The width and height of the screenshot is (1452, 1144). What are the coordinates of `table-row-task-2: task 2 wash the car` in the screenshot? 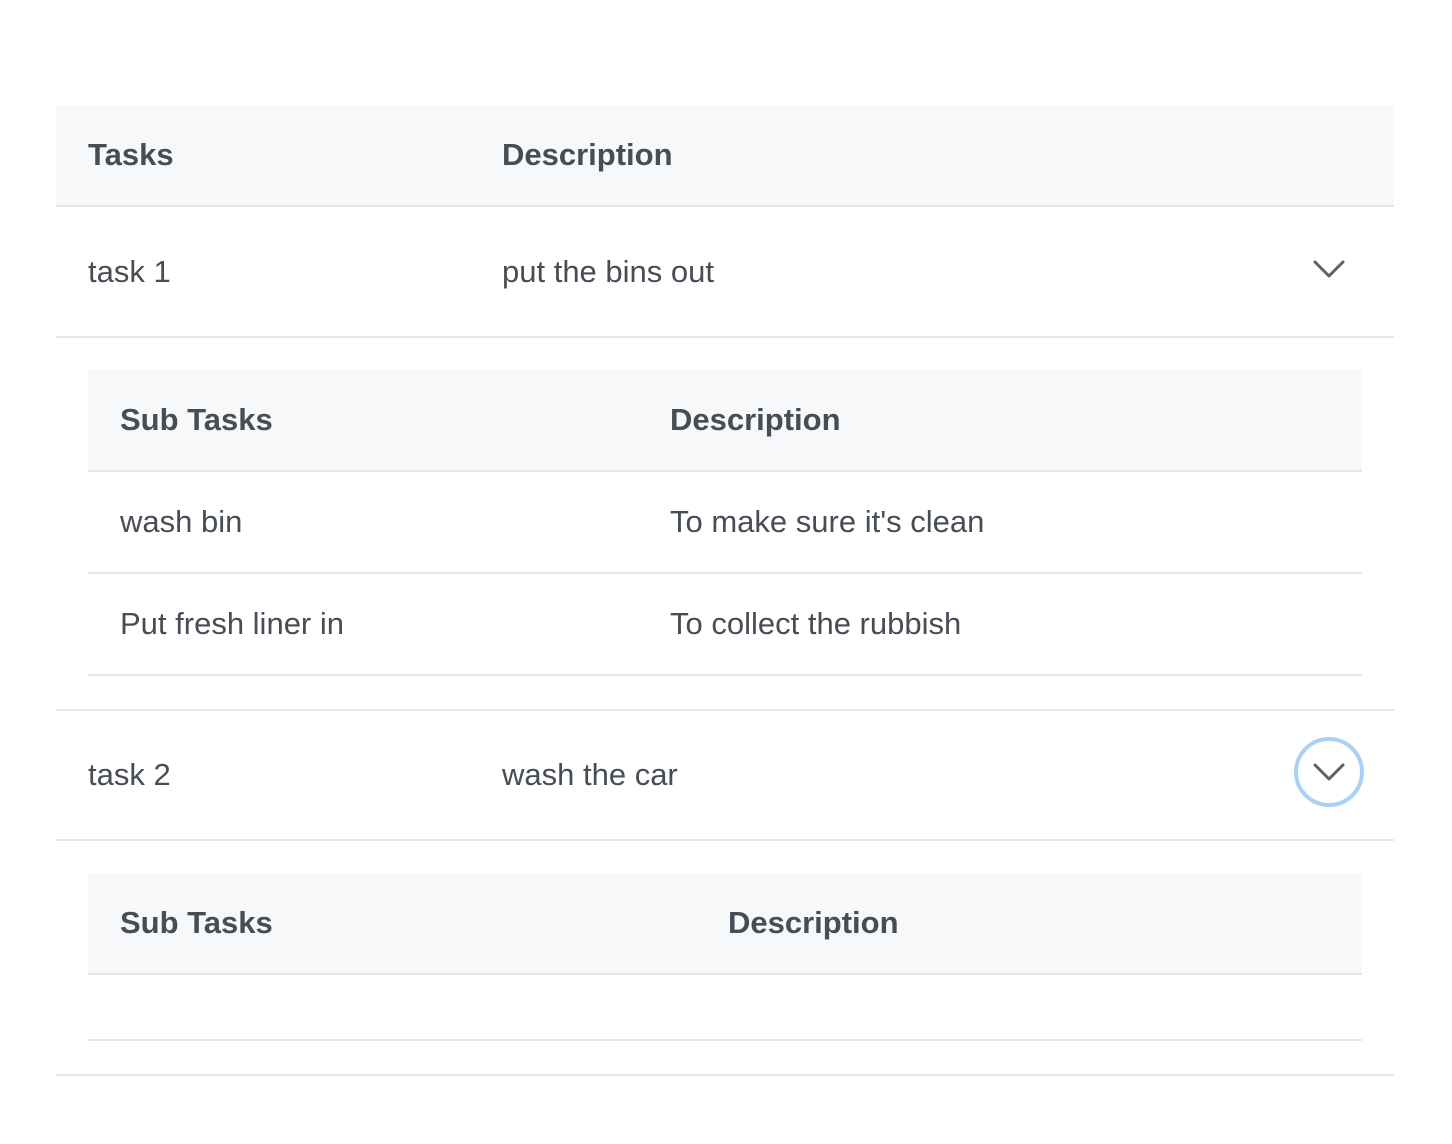 It's located at (725, 776).